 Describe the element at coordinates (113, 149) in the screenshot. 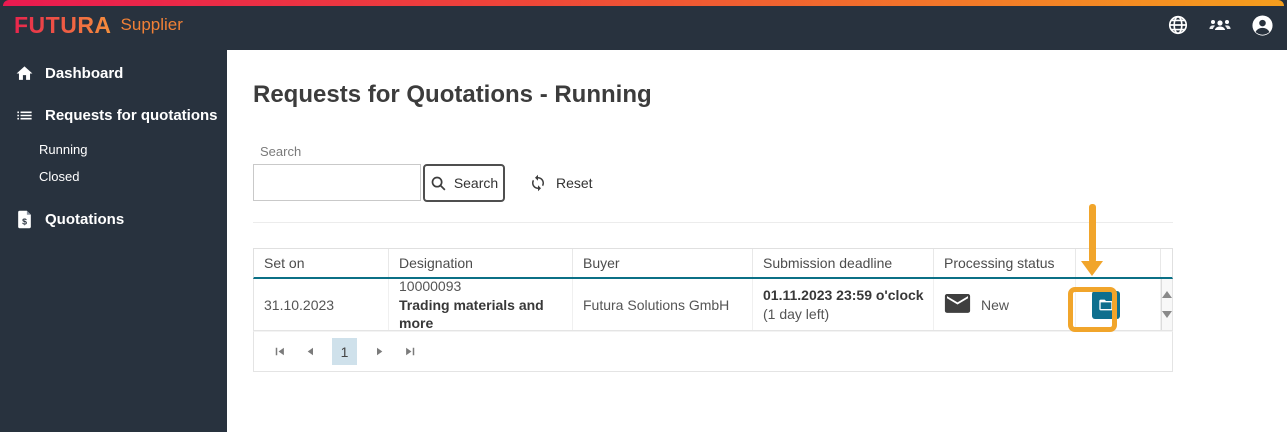

I see `sidebar-item-running: Running` at that location.